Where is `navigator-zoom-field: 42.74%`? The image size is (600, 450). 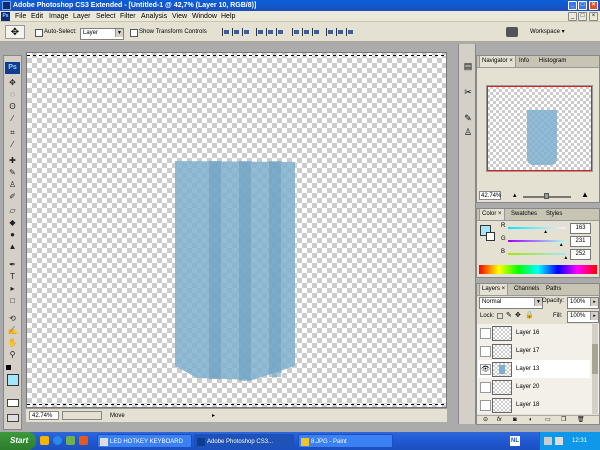
navigator-zoom-field: 42.74% is located at coordinates (490, 195).